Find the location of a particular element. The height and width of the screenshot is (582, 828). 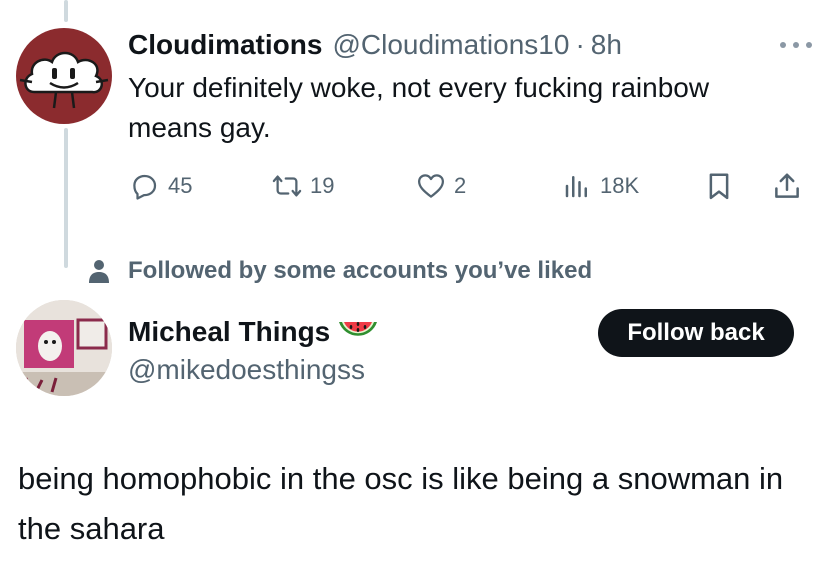

profile-picture-icon is located at coordinates (64, 348).